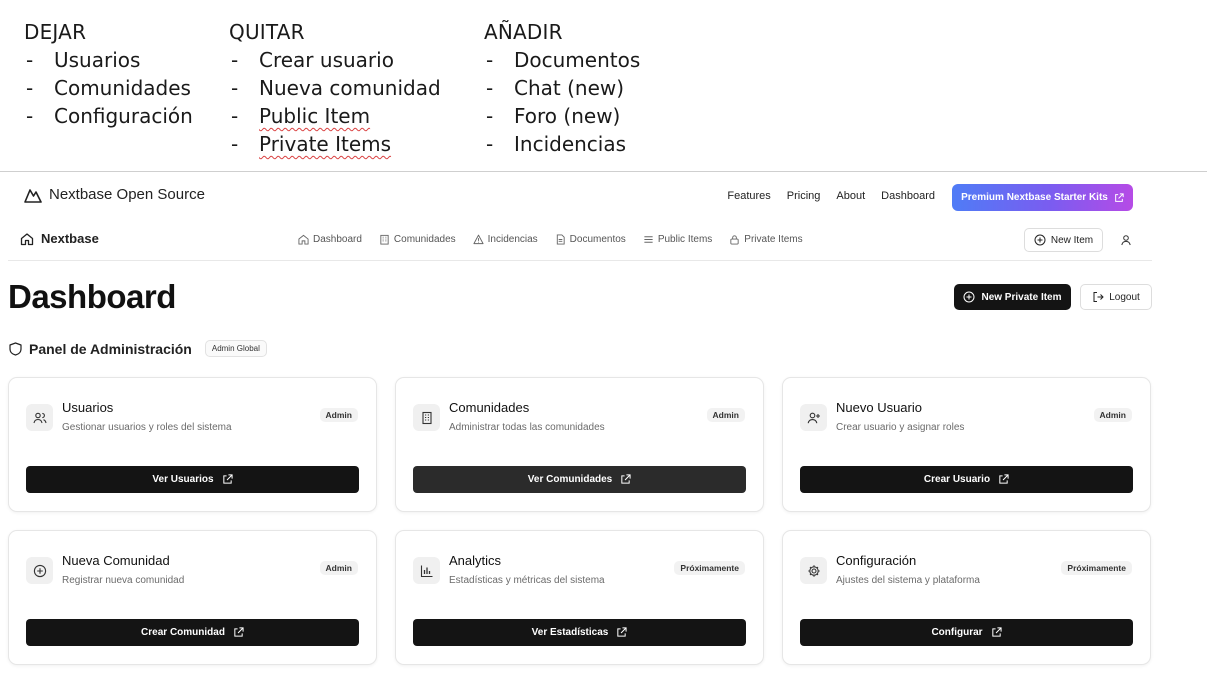 Image resolution: width=1207 pixels, height=673 pixels. Describe the element at coordinates (183, 479) in the screenshot. I see `button-label: Ver Usuarios` at that location.